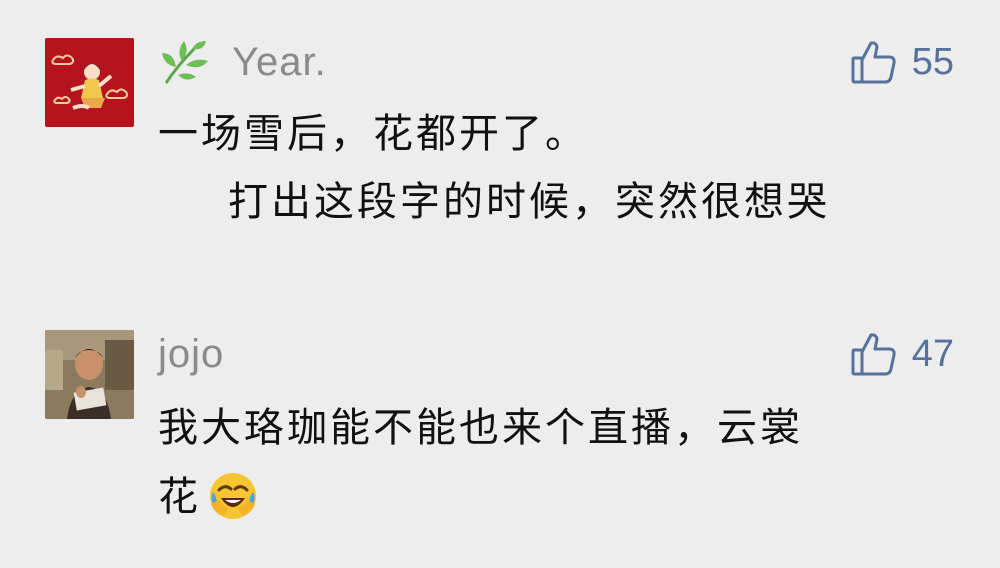 This screenshot has width=1000, height=568. I want to click on like-count: 55, so click(932, 61).